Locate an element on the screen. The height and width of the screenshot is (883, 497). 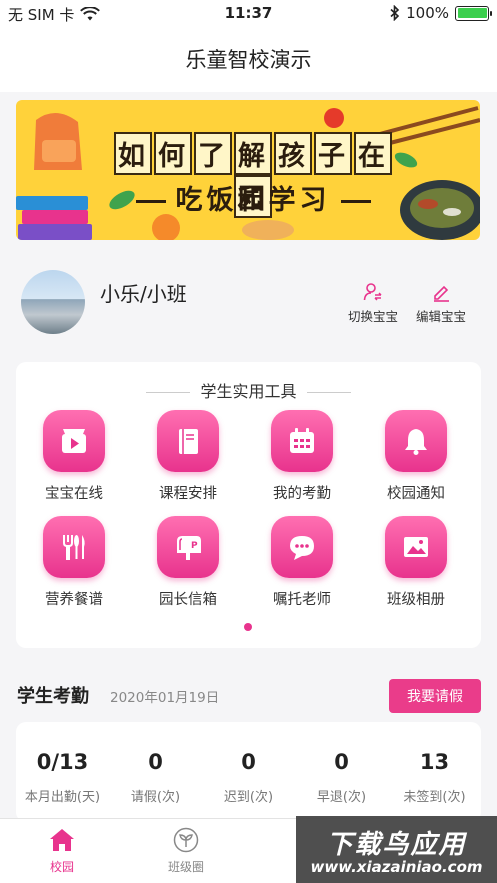
banner-char: 如 is located at coordinates (133, 153).